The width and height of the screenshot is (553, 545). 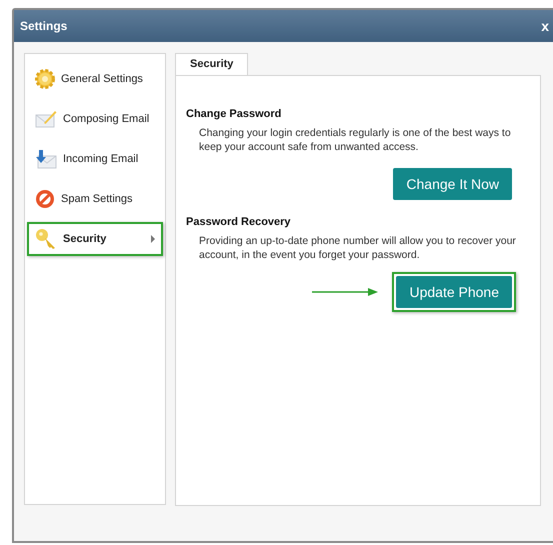 I want to click on action-button: Update Phone, so click(x=454, y=292).